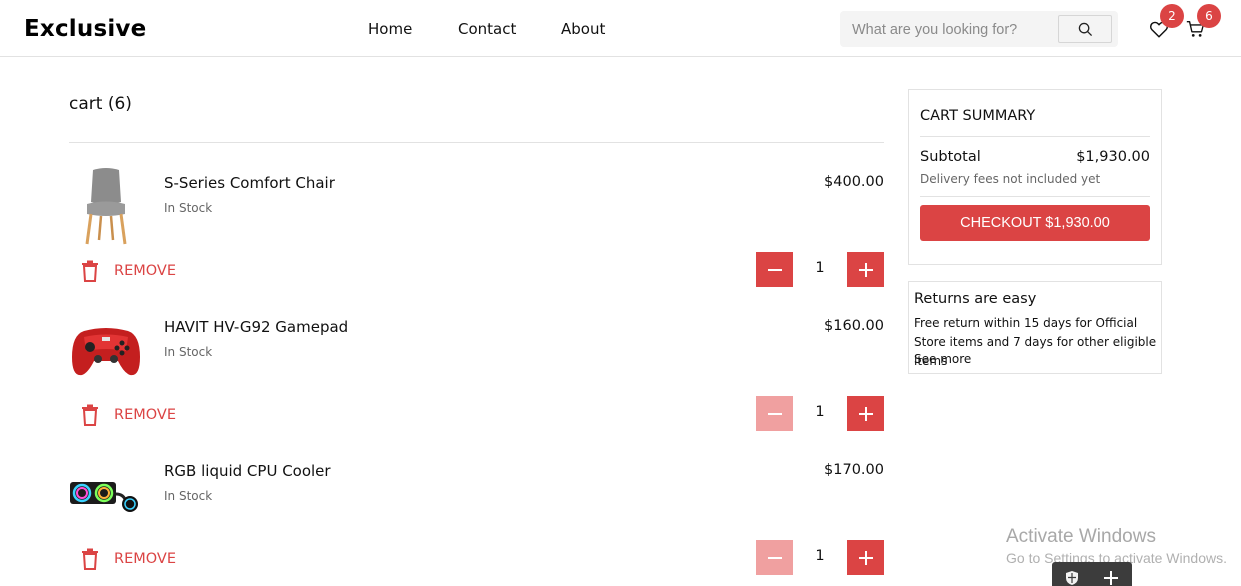 The height and width of the screenshot is (586, 1241). What do you see at coordinates (1209, 16) in the screenshot?
I see `cart-badge: 6` at bounding box center [1209, 16].